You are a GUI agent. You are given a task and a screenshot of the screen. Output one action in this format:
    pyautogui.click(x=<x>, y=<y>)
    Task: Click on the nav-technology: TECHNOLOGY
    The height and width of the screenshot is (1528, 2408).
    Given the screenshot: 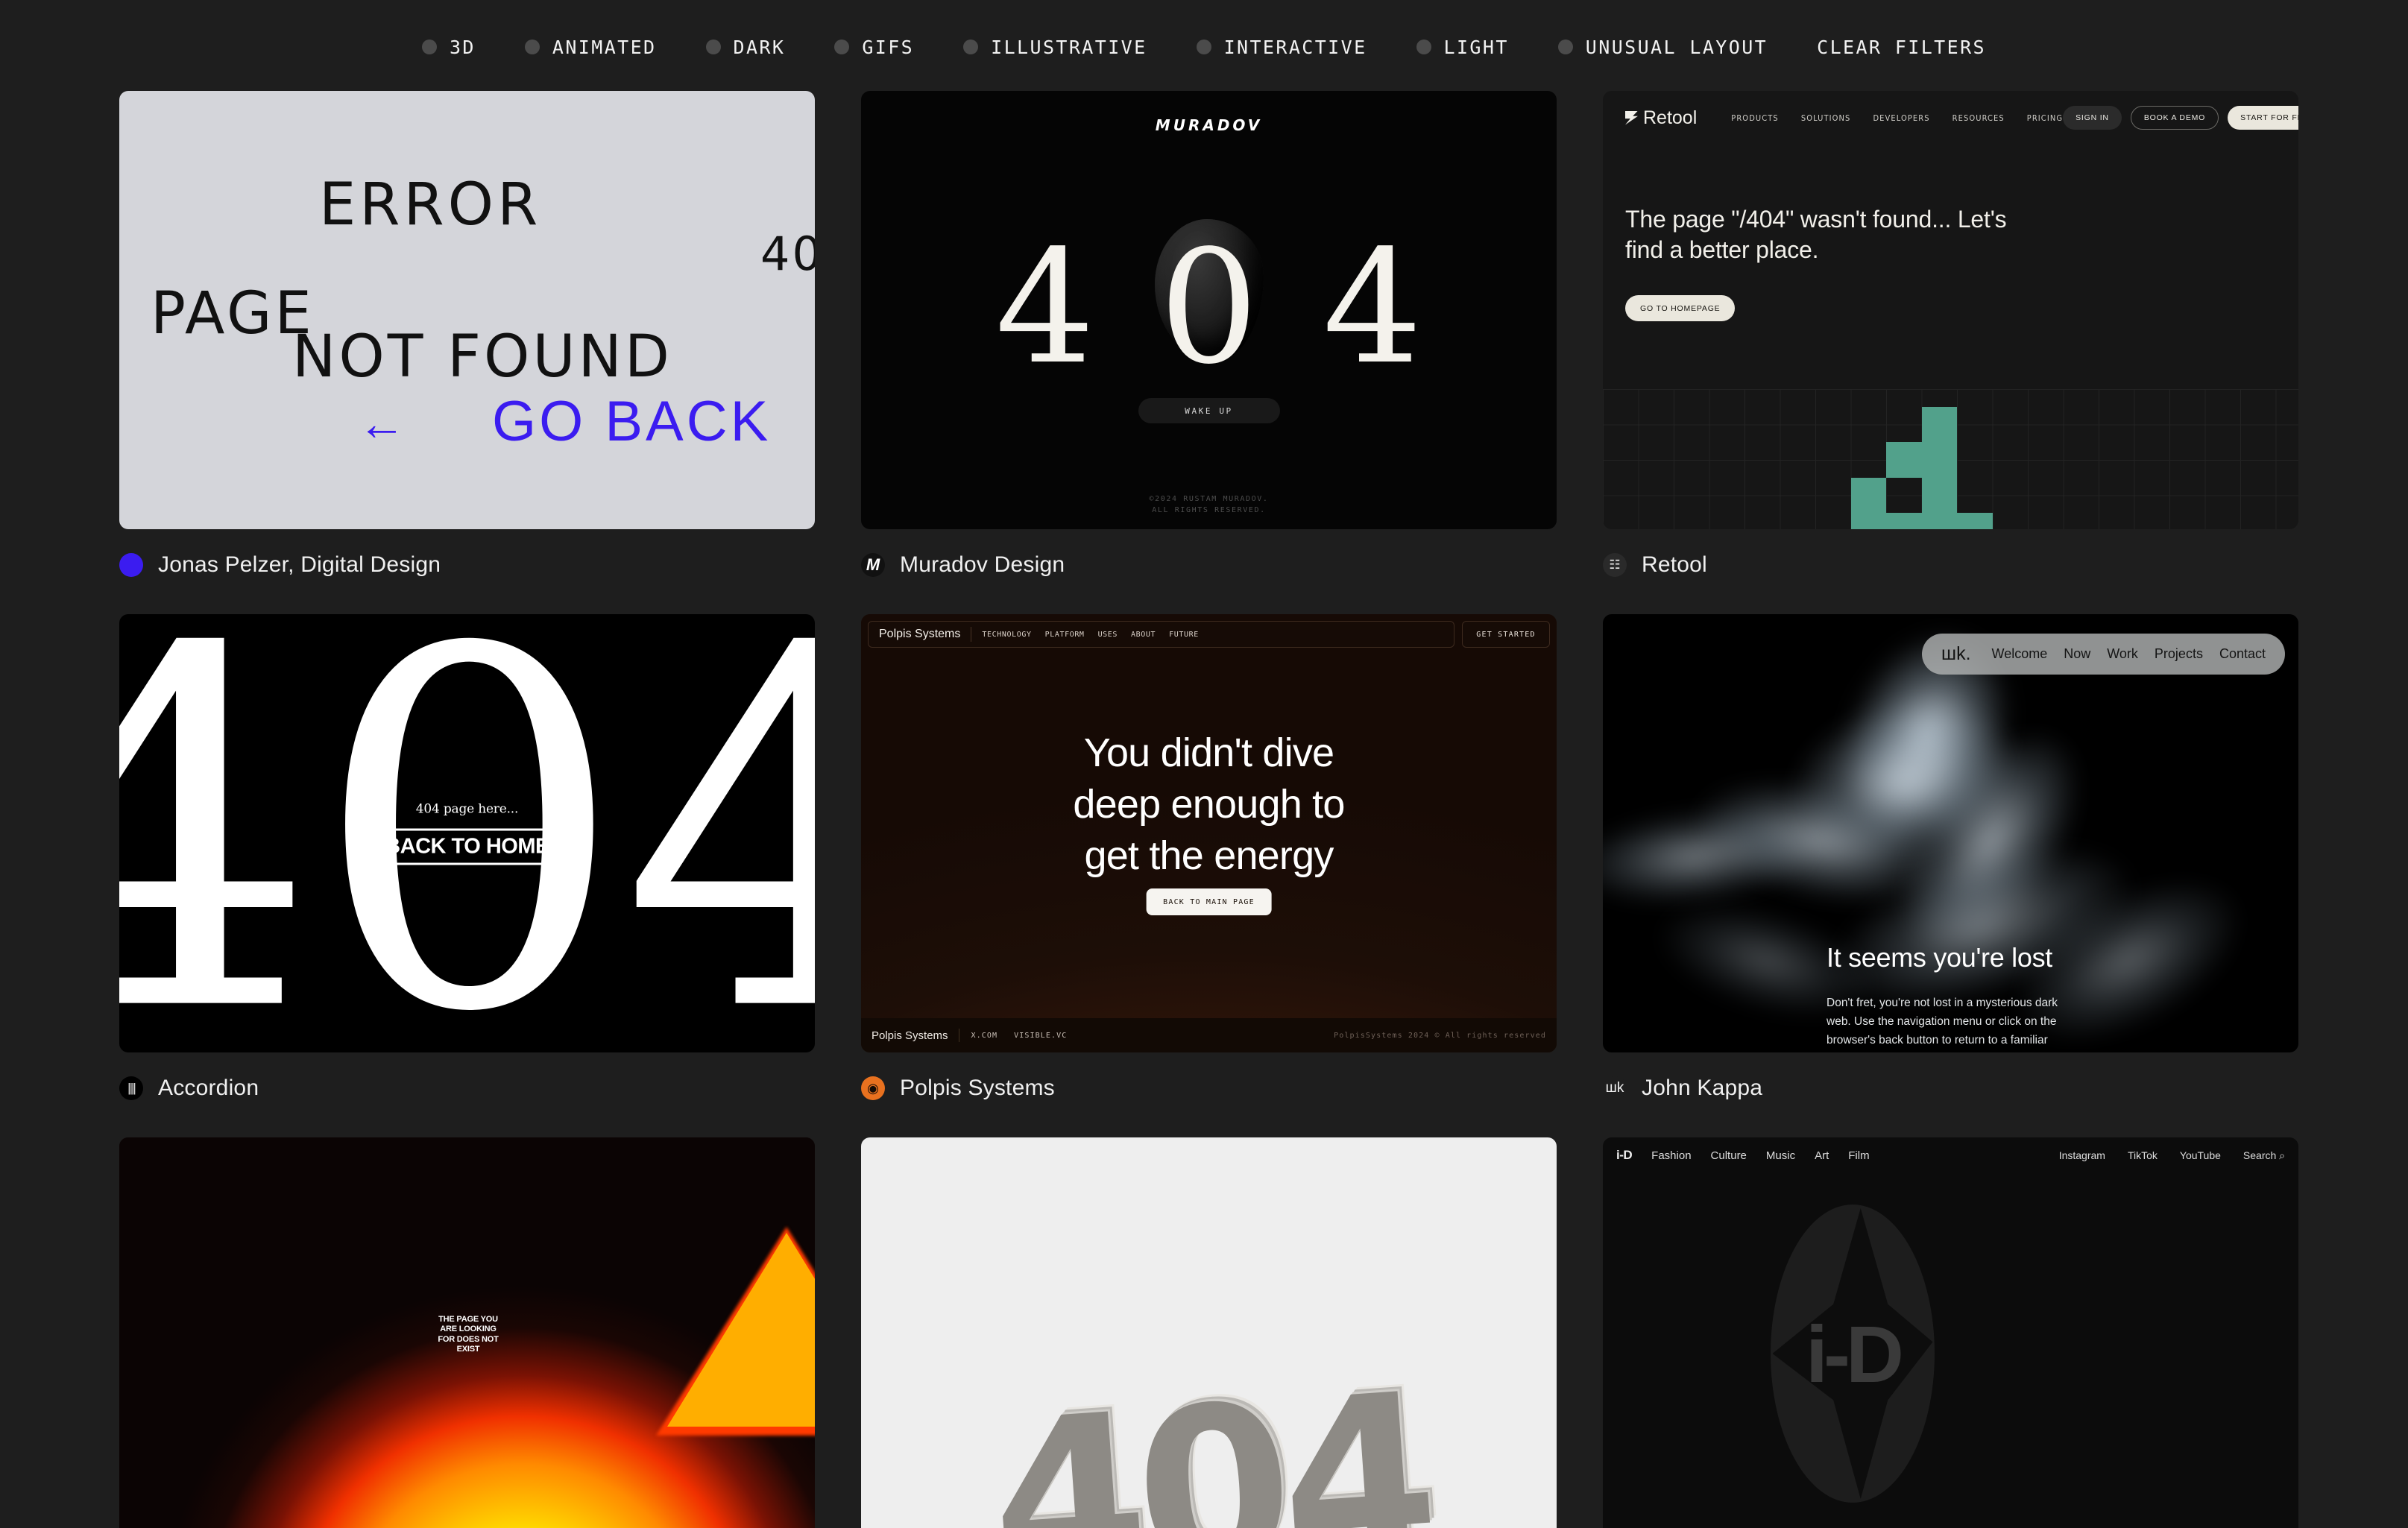 What is the action you would take?
    pyautogui.click(x=1007, y=635)
    